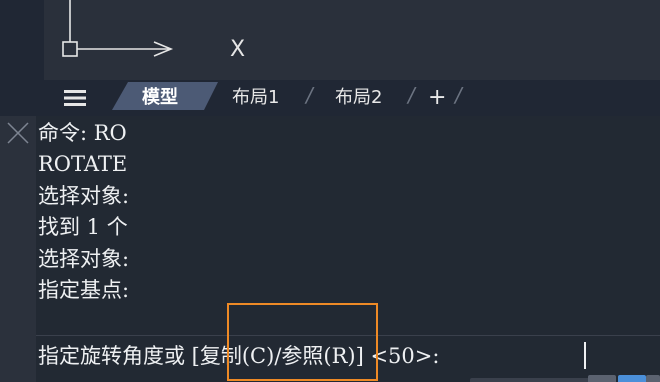 This screenshot has width=660, height=382. What do you see at coordinates (83, 164) in the screenshot?
I see `history-line: ROTATE` at bounding box center [83, 164].